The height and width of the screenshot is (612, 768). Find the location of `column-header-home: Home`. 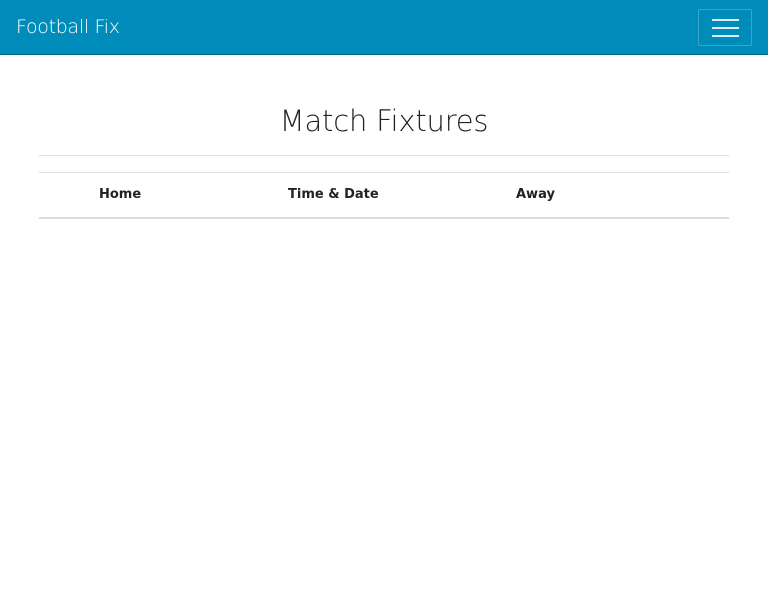

column-header-home: Home is located at coordinates (163, 195).